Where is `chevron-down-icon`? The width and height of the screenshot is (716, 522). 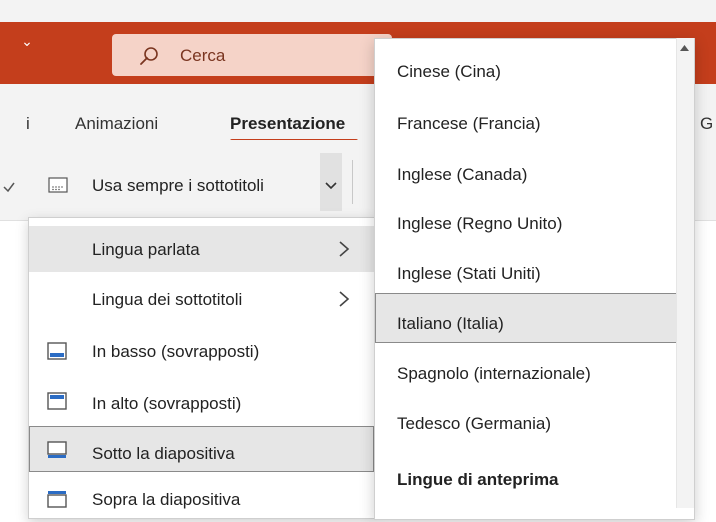
chevron-down-icon is located at coordinates (331, 185).